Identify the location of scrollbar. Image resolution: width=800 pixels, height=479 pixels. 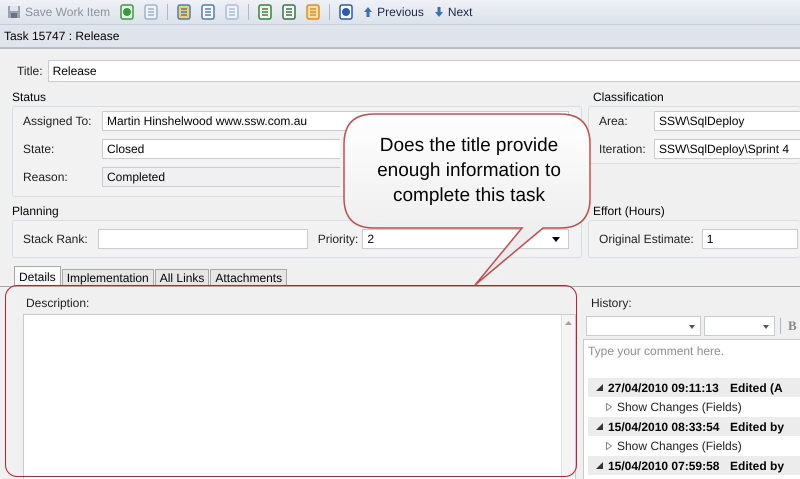
(568, 397).